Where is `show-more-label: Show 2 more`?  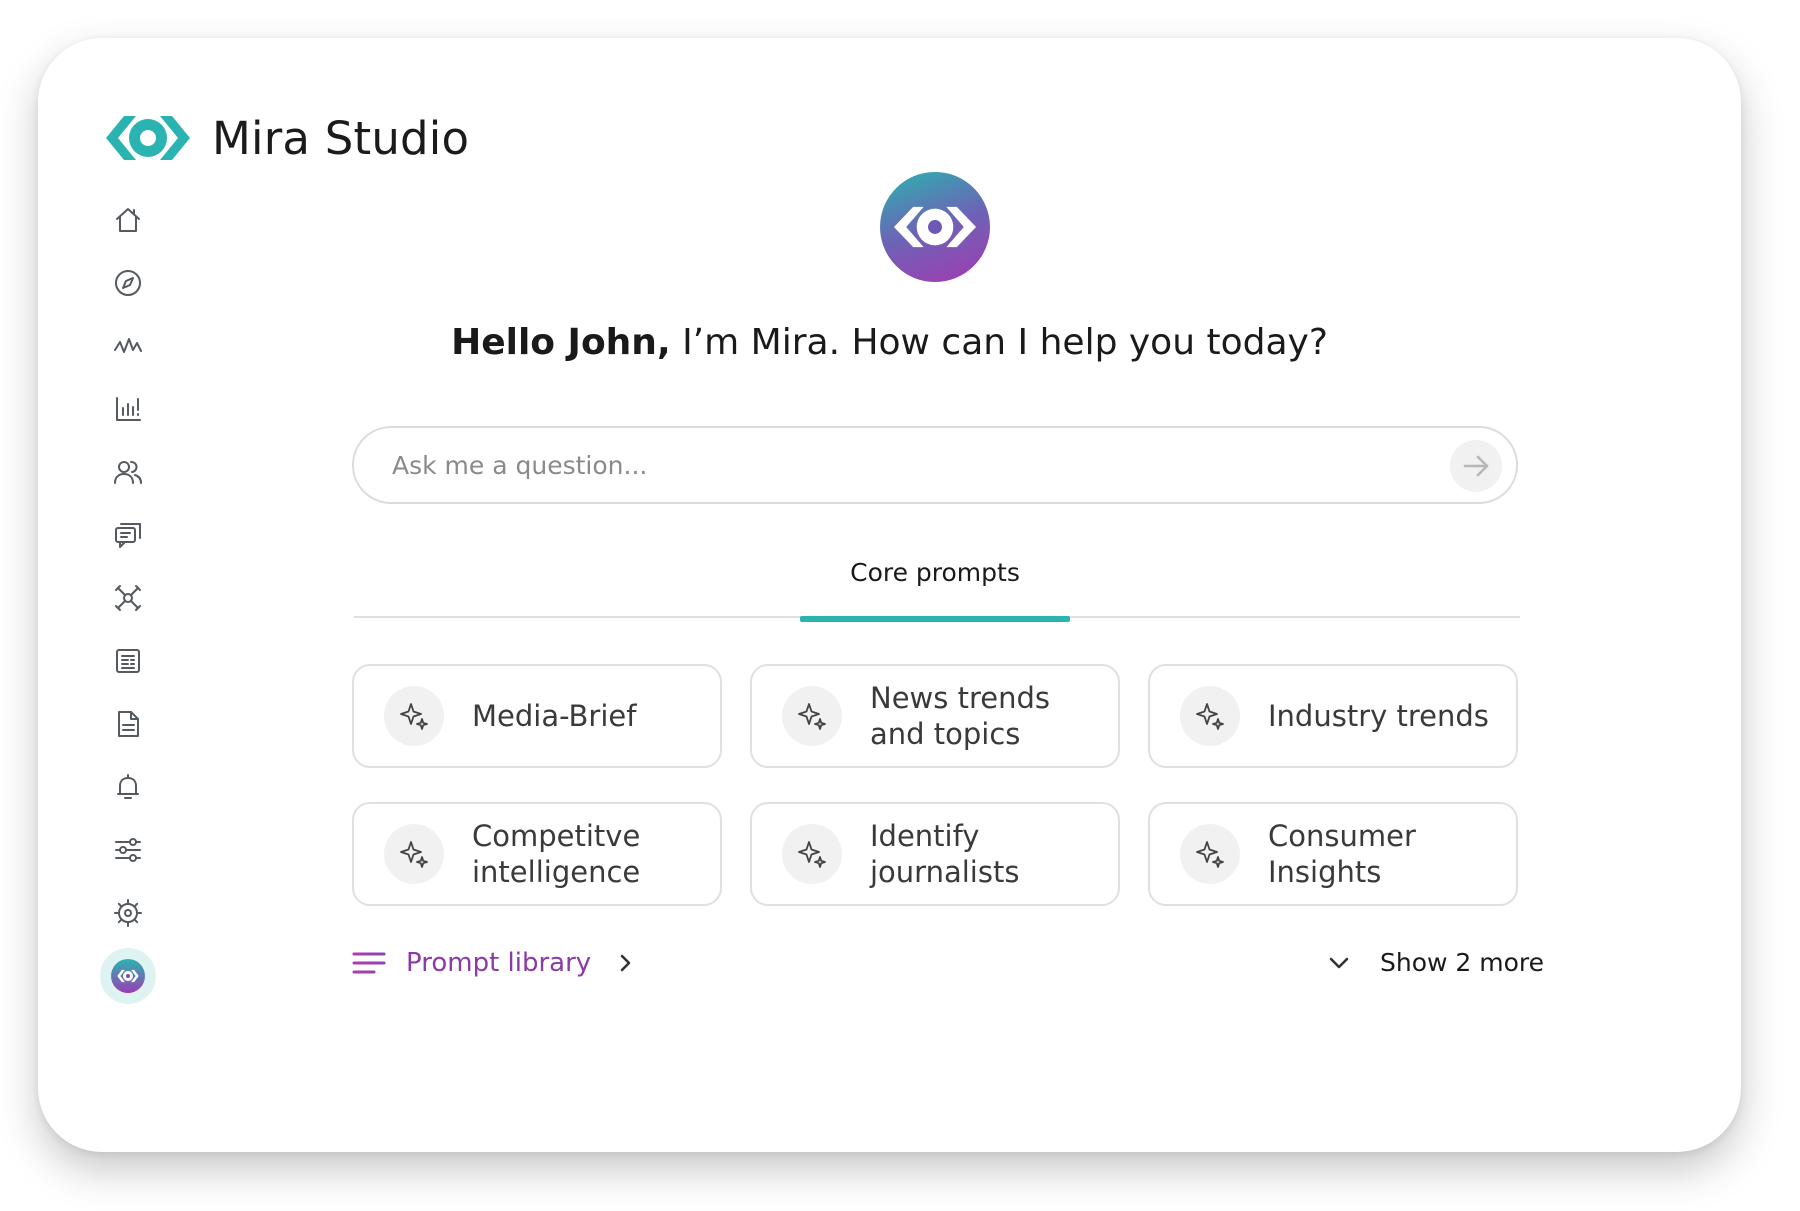
show-more-label: Show 2 more is located at coordinates (1462, 962).